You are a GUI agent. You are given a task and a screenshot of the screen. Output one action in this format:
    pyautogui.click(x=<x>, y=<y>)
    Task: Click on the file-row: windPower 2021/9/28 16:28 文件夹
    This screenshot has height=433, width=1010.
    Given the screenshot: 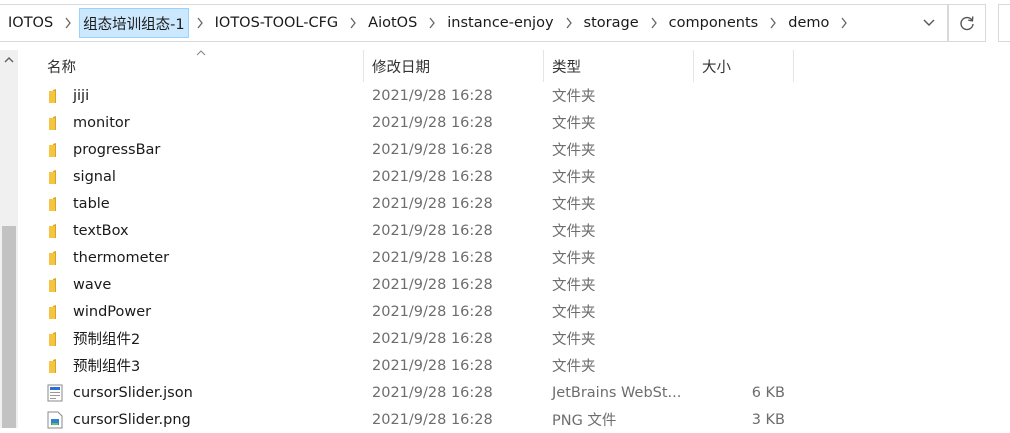 What is the action you would take?
    pyautogui.click(x=424, y=311)
    